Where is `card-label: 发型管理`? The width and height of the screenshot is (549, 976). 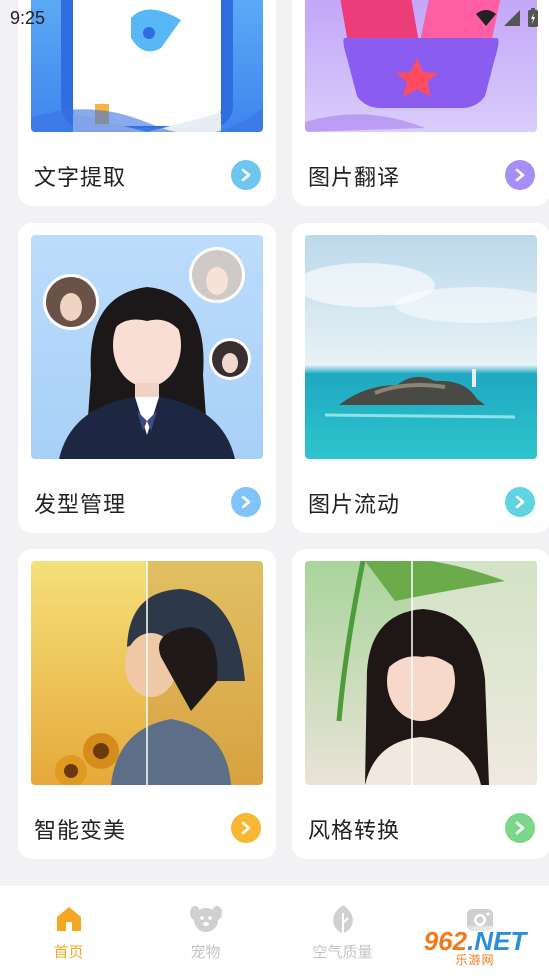
card-label: 发型管理 is located at coordinates (80, 505).